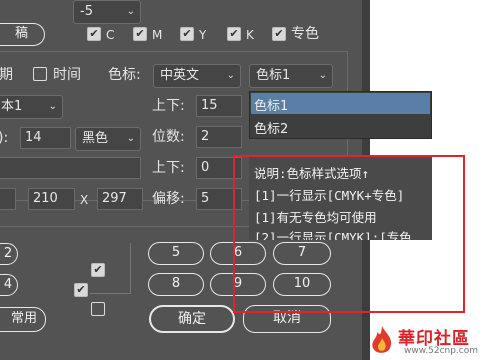 The height and width of the screenshot is (360, 491). What do you see at coordinates (187, 34) in the screenshot?
I see `checkbox-y: ✔` at bounding box center [187, 34].